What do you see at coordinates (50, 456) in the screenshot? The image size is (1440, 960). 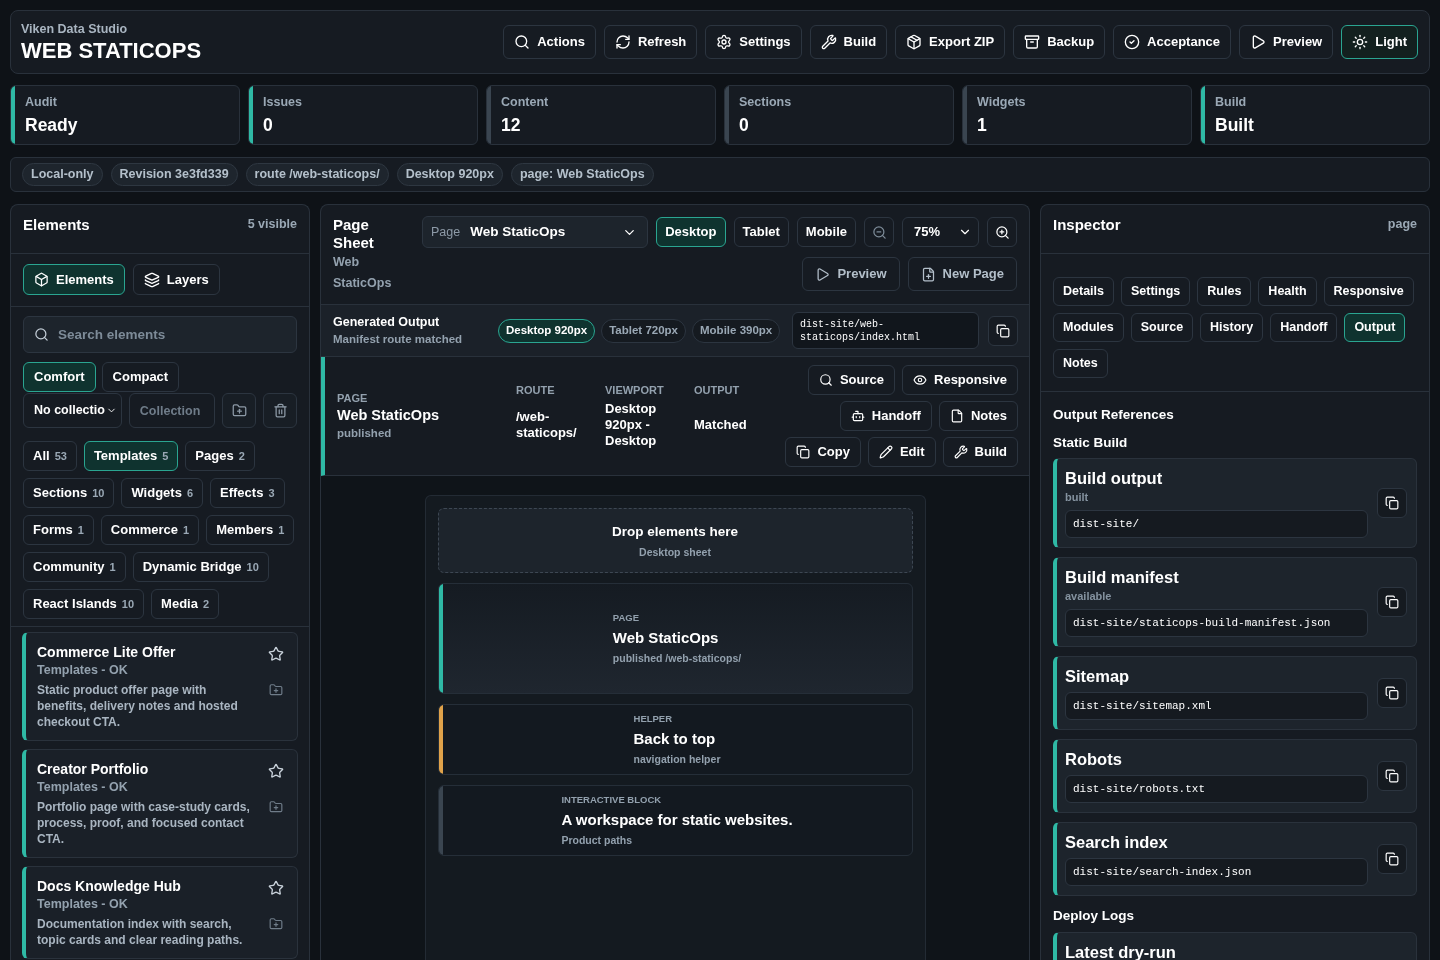 I see `filter-chip: All 53` at bounding box center [50, 456].